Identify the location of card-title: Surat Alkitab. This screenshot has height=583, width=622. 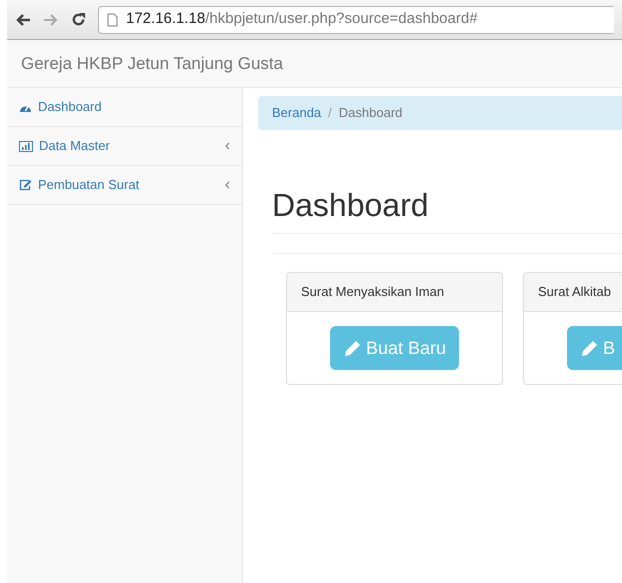
(574, 292).